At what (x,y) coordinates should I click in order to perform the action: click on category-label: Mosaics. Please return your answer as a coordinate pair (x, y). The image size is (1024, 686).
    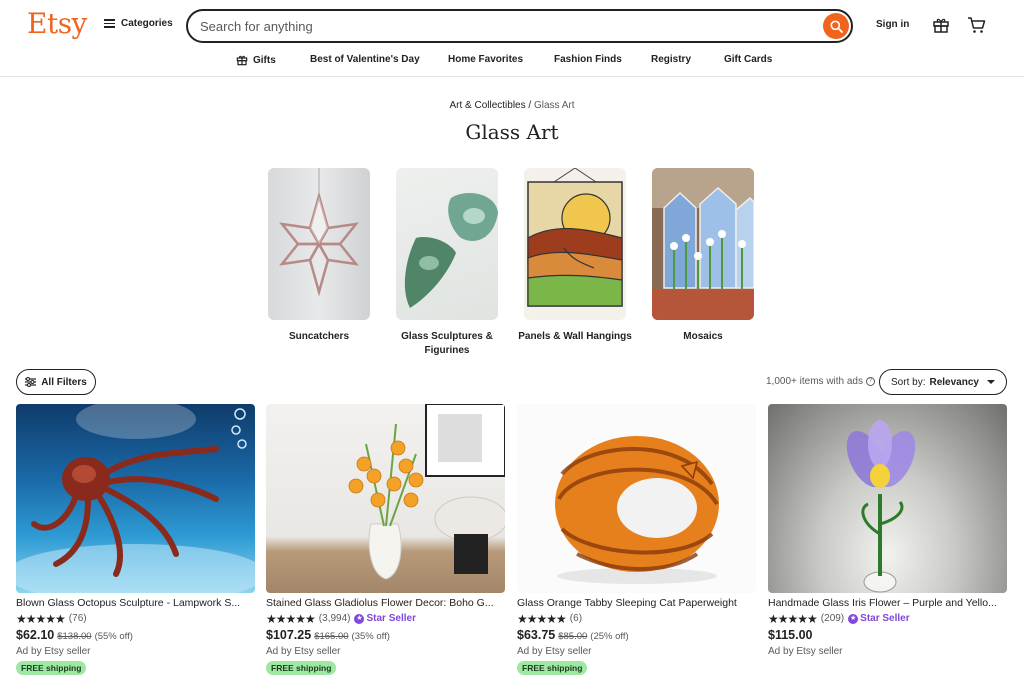
    Looking at the image, I should click on (703, 336).